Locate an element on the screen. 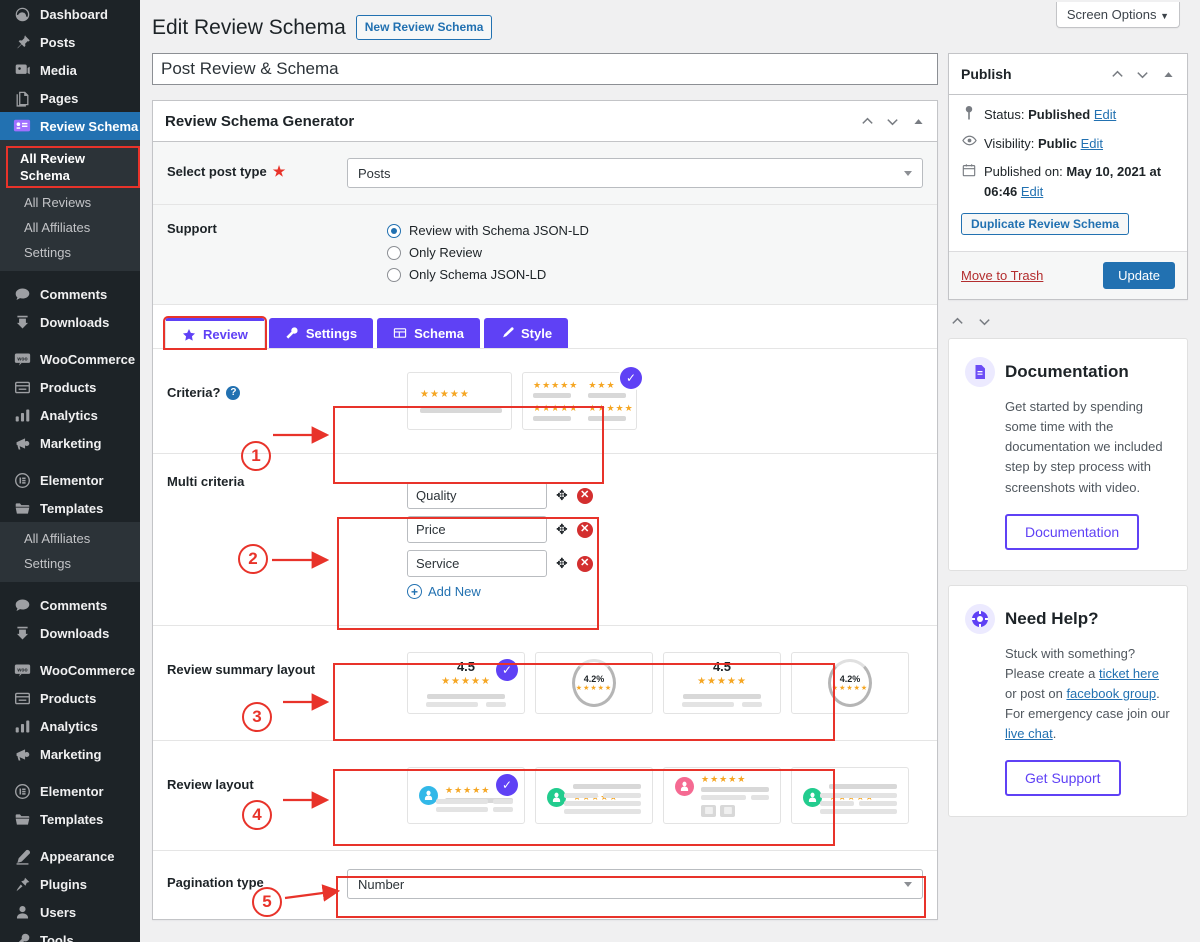 This screenshot has width=1200, height=942. criteria-choices: ★★★★★ ★★★★★ ★★★ ★★★★★ ★★★★★ ✓ is located at coordinates (660, 401).